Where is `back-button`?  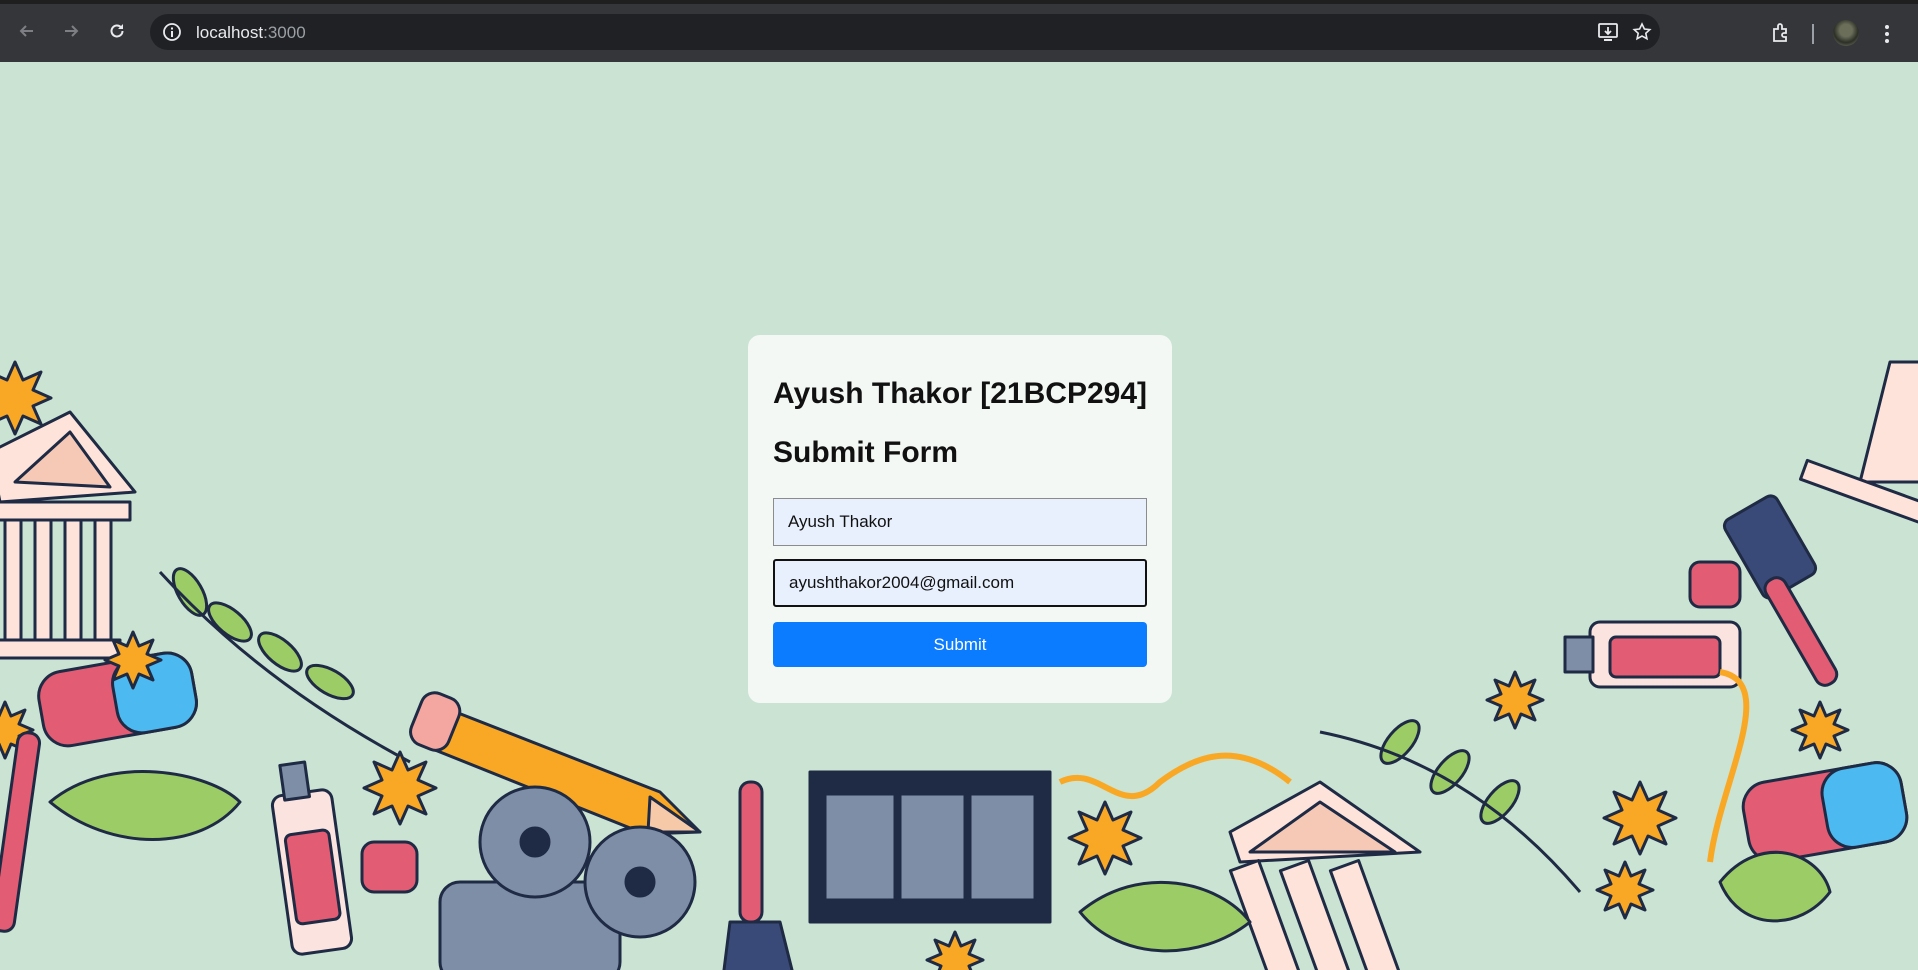
back-button is located at coordinates (27, 31).